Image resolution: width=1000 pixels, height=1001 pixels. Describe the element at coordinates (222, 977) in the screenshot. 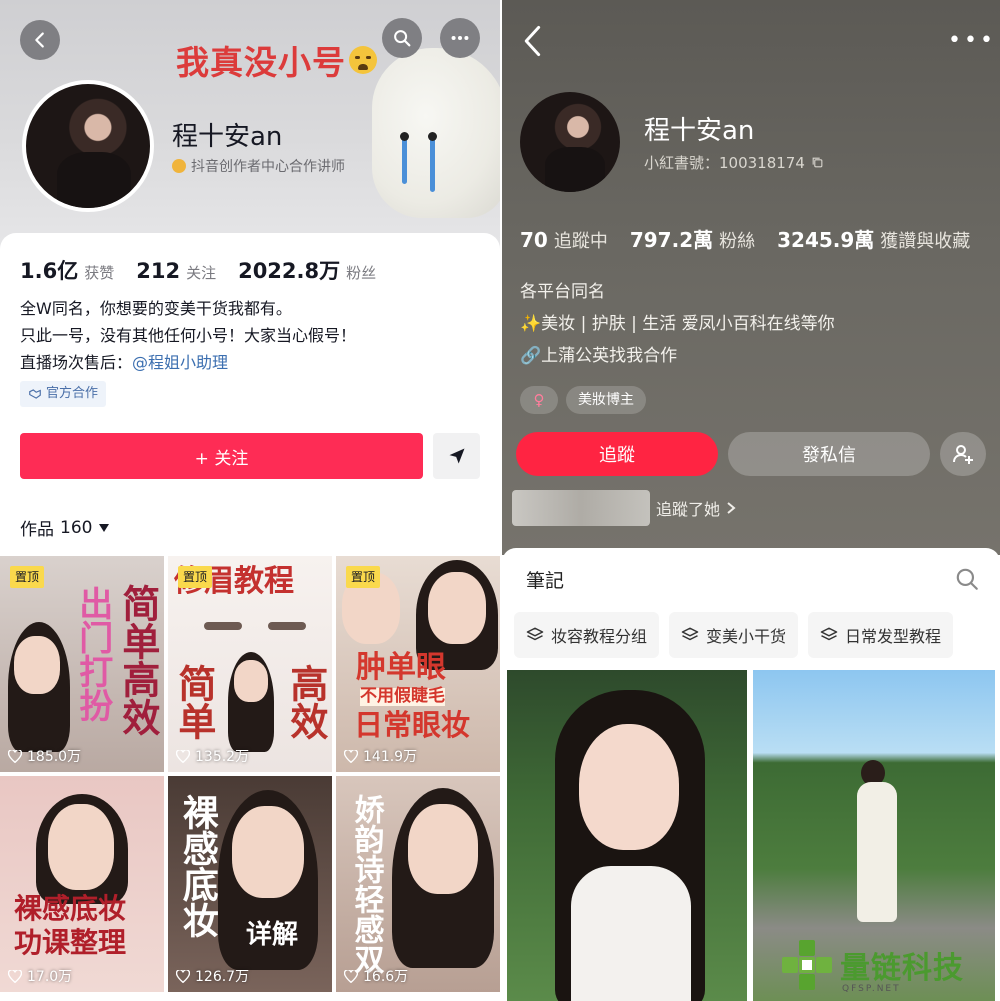

I see `like-count-value: 126.7万` at that location.